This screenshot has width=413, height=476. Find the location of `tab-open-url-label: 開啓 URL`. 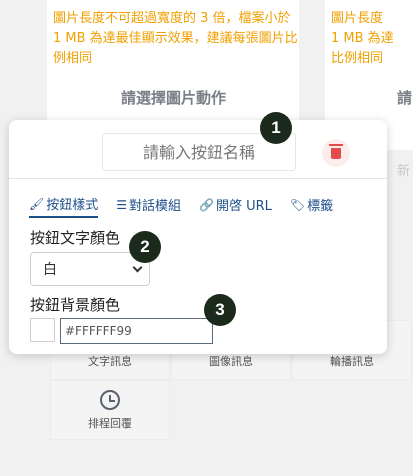

tab-open-url-label: 開啓 URL is located at coordinates (243, 206).